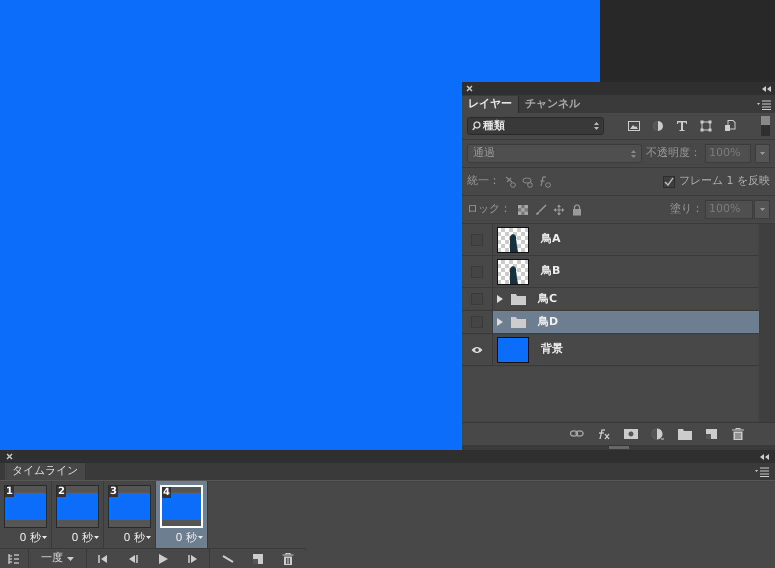 Image resolution: width=775 pixels, height=568 pixels. Describe the element at coordinates (559, 210) in the screenshot. I see `move-icon` at that location.